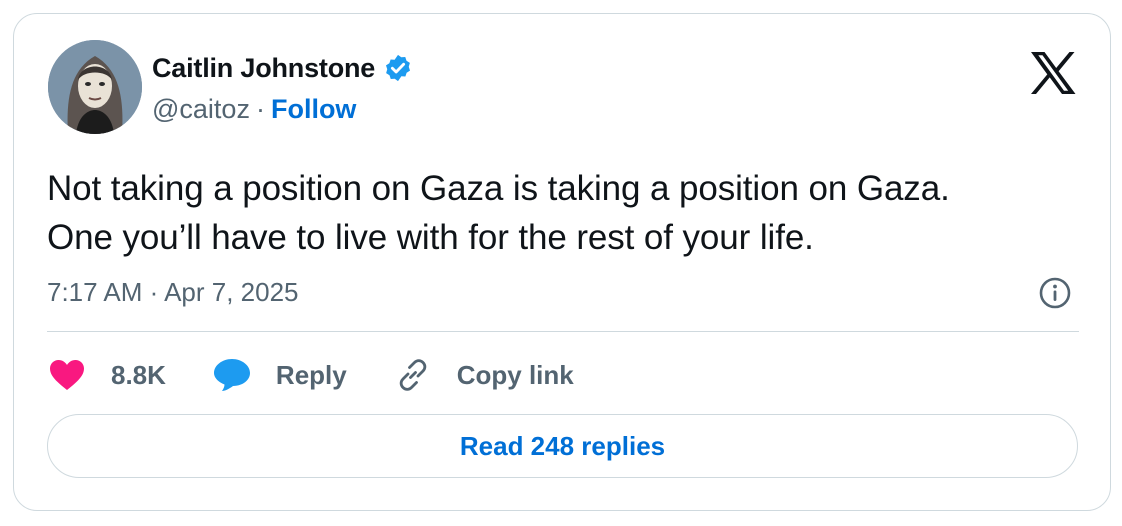  I want to click on divider, so click(563, 331).